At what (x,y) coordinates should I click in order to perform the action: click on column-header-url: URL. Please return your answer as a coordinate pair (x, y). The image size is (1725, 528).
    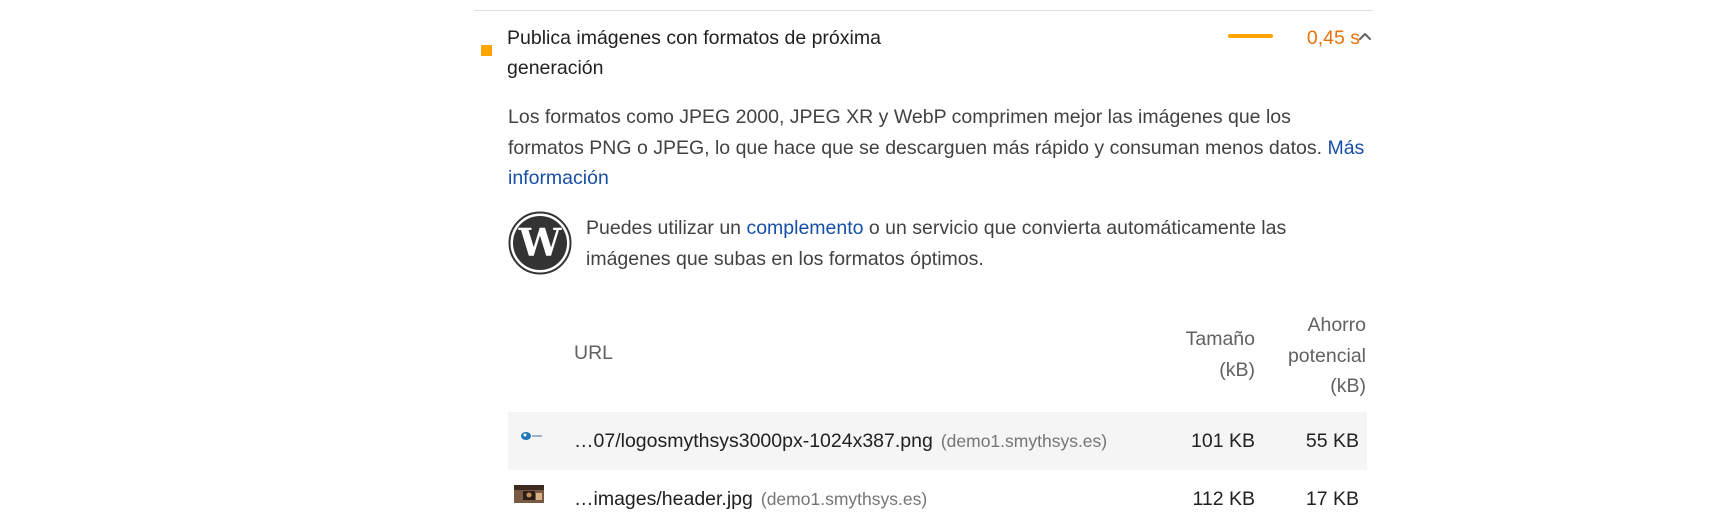
    Looking at the image, I should click on (594, 353).